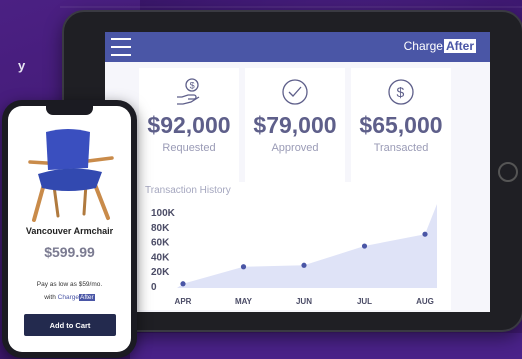  I want to click on background-bottom-band, so click(326, 346).